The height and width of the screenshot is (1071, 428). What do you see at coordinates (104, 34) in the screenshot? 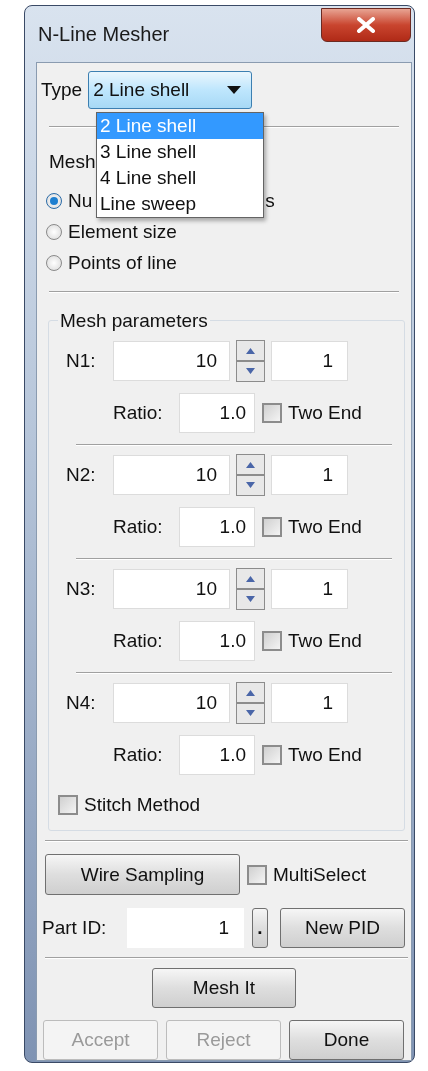
I see `window-title: N-Line Mesher` at bounding box center [104, 34].